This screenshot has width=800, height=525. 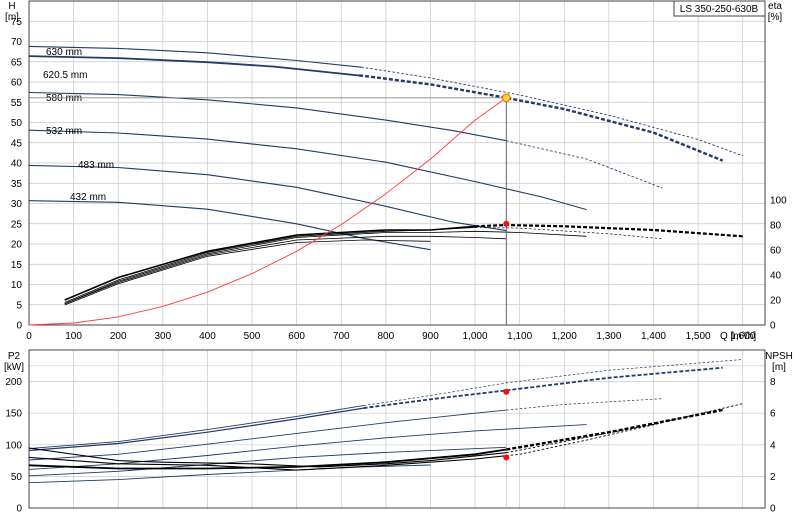 I want to click on x-tick-label: 0, so click(x=29, y=336).